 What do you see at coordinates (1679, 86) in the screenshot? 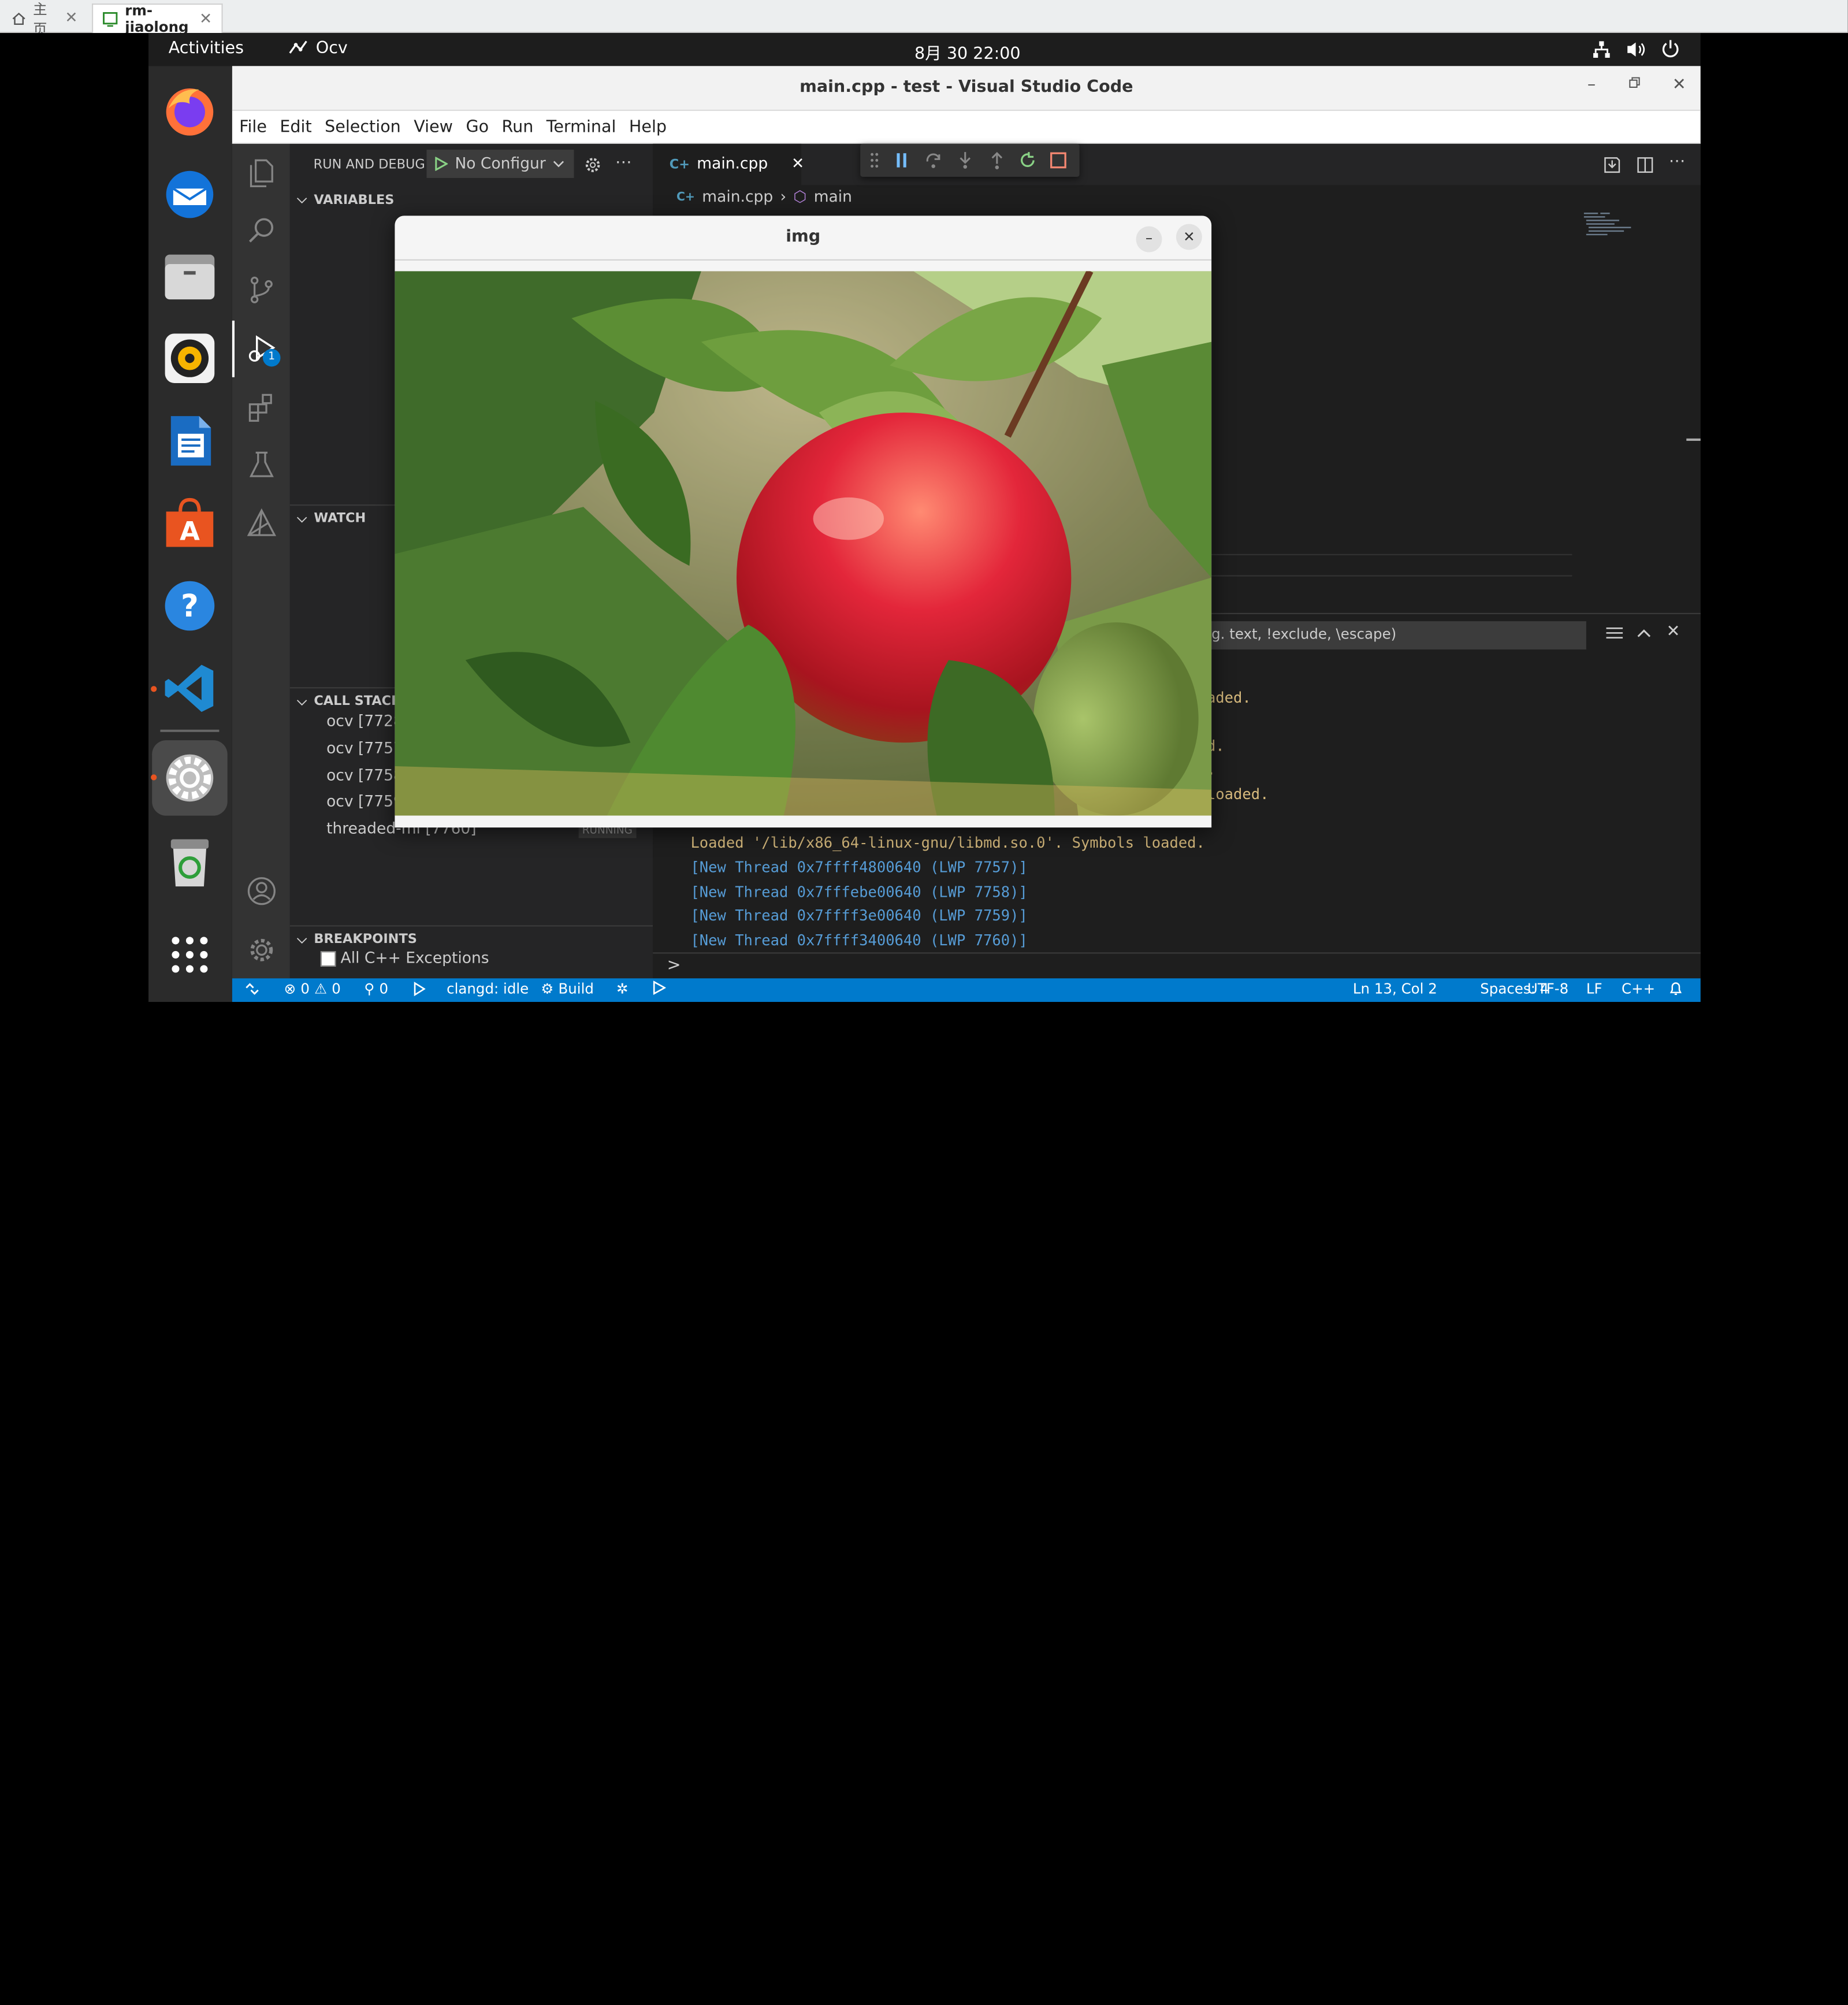
I see `close-window-button: ✕` at bounding box center [1679, 86].